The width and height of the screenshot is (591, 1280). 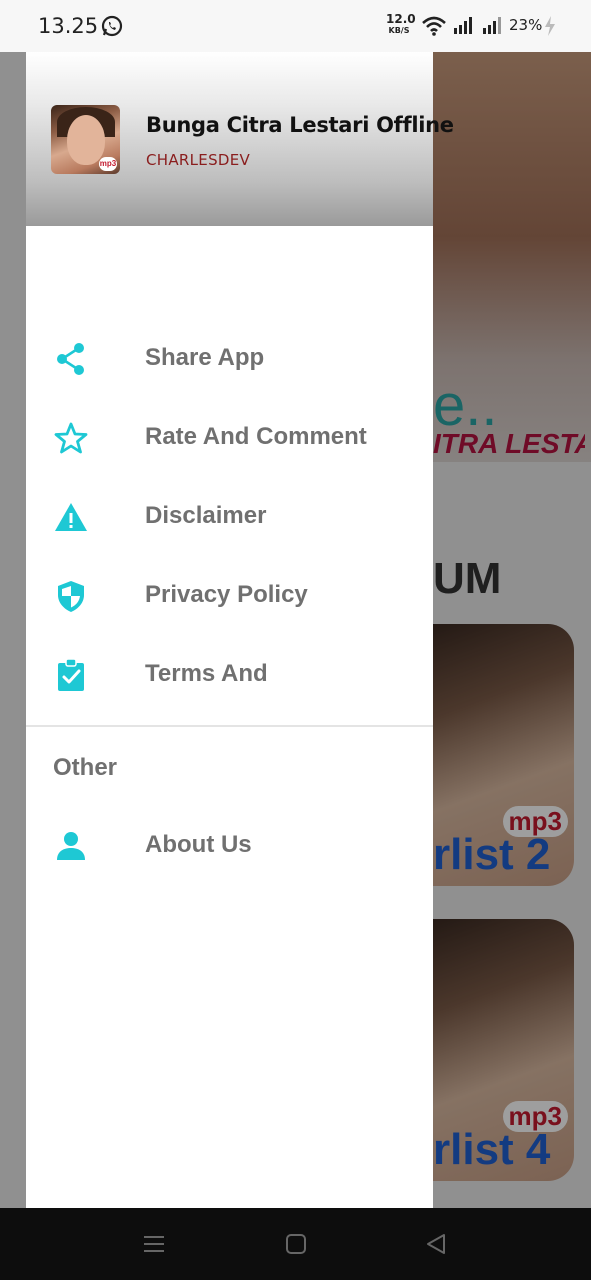 I want to click on menu-item-privacy-policy: Privacy Policy, so click(x=229, y=596).